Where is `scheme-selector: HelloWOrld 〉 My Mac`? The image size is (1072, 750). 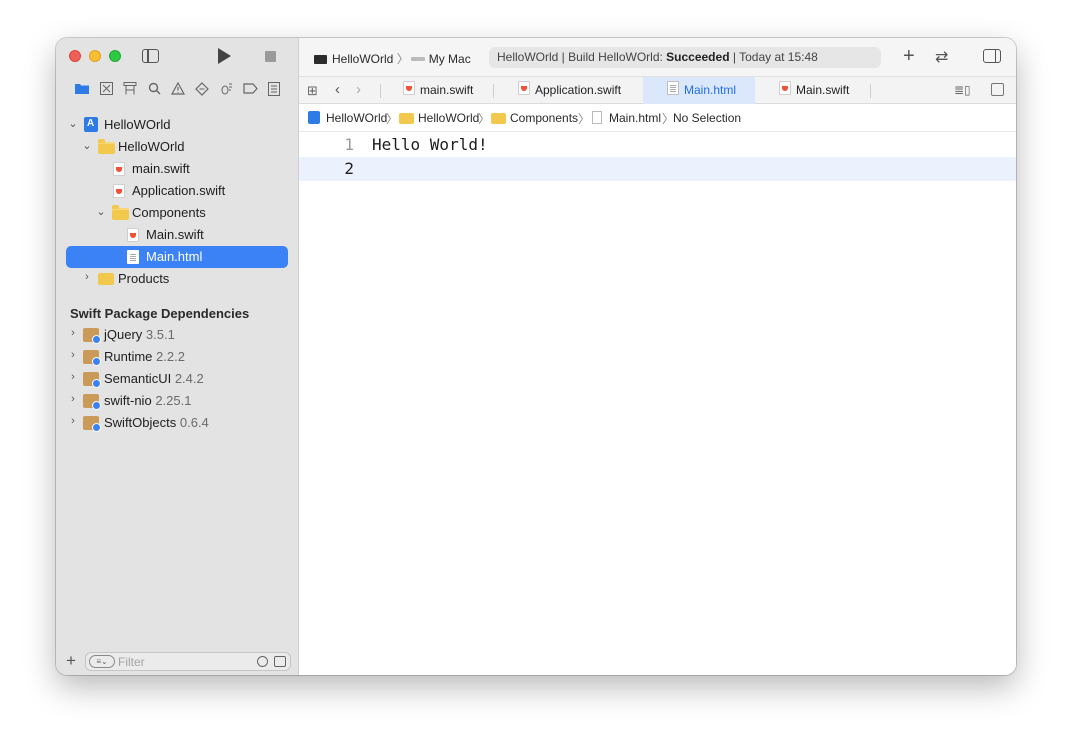
scheme-selector: HelloWOrld 〉 My Mac is located at coordinates (392, 58).